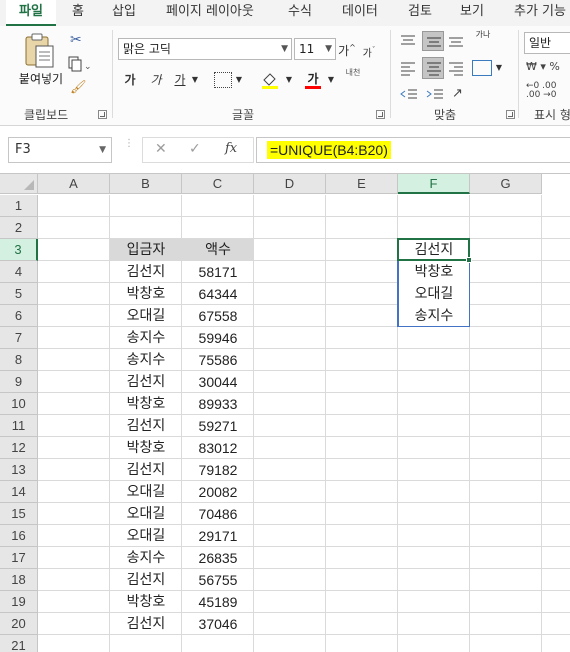 The image size is (570, 652). What do you see at coordinates (78, 40) in the screenshot?
I see `cut-icon: ✂` at bounding box center [78, 40].